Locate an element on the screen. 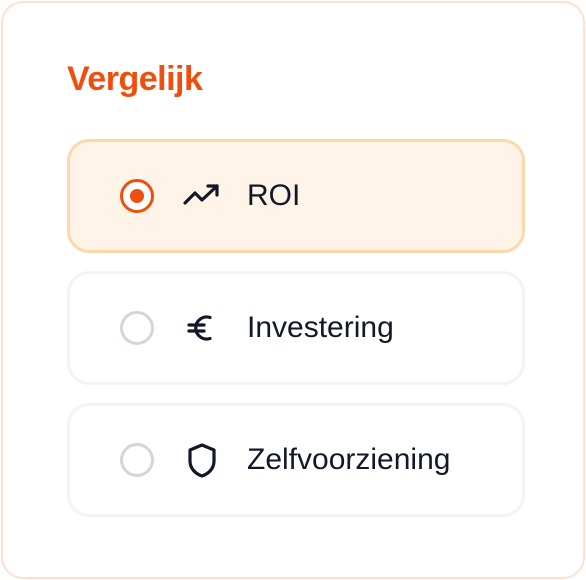  option-label-roi: ROI is located at coordinates (274, 195).